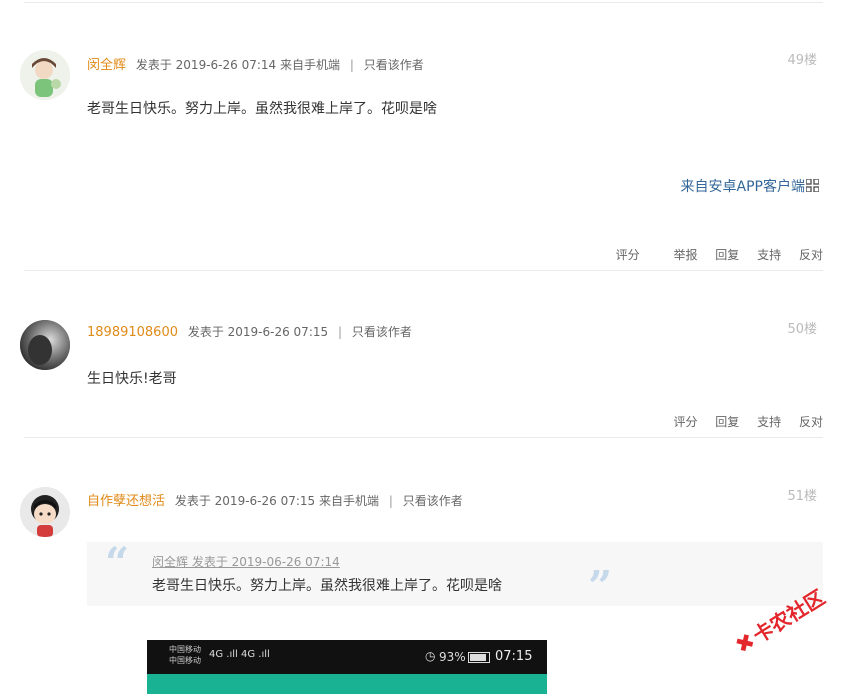 The width and height of the screenshot is (845, 694). What do you see at coordinates (132, 379) in the screenshot?
I see `post-content: 生日快乐!老哥` at bounding box center [132, 379].